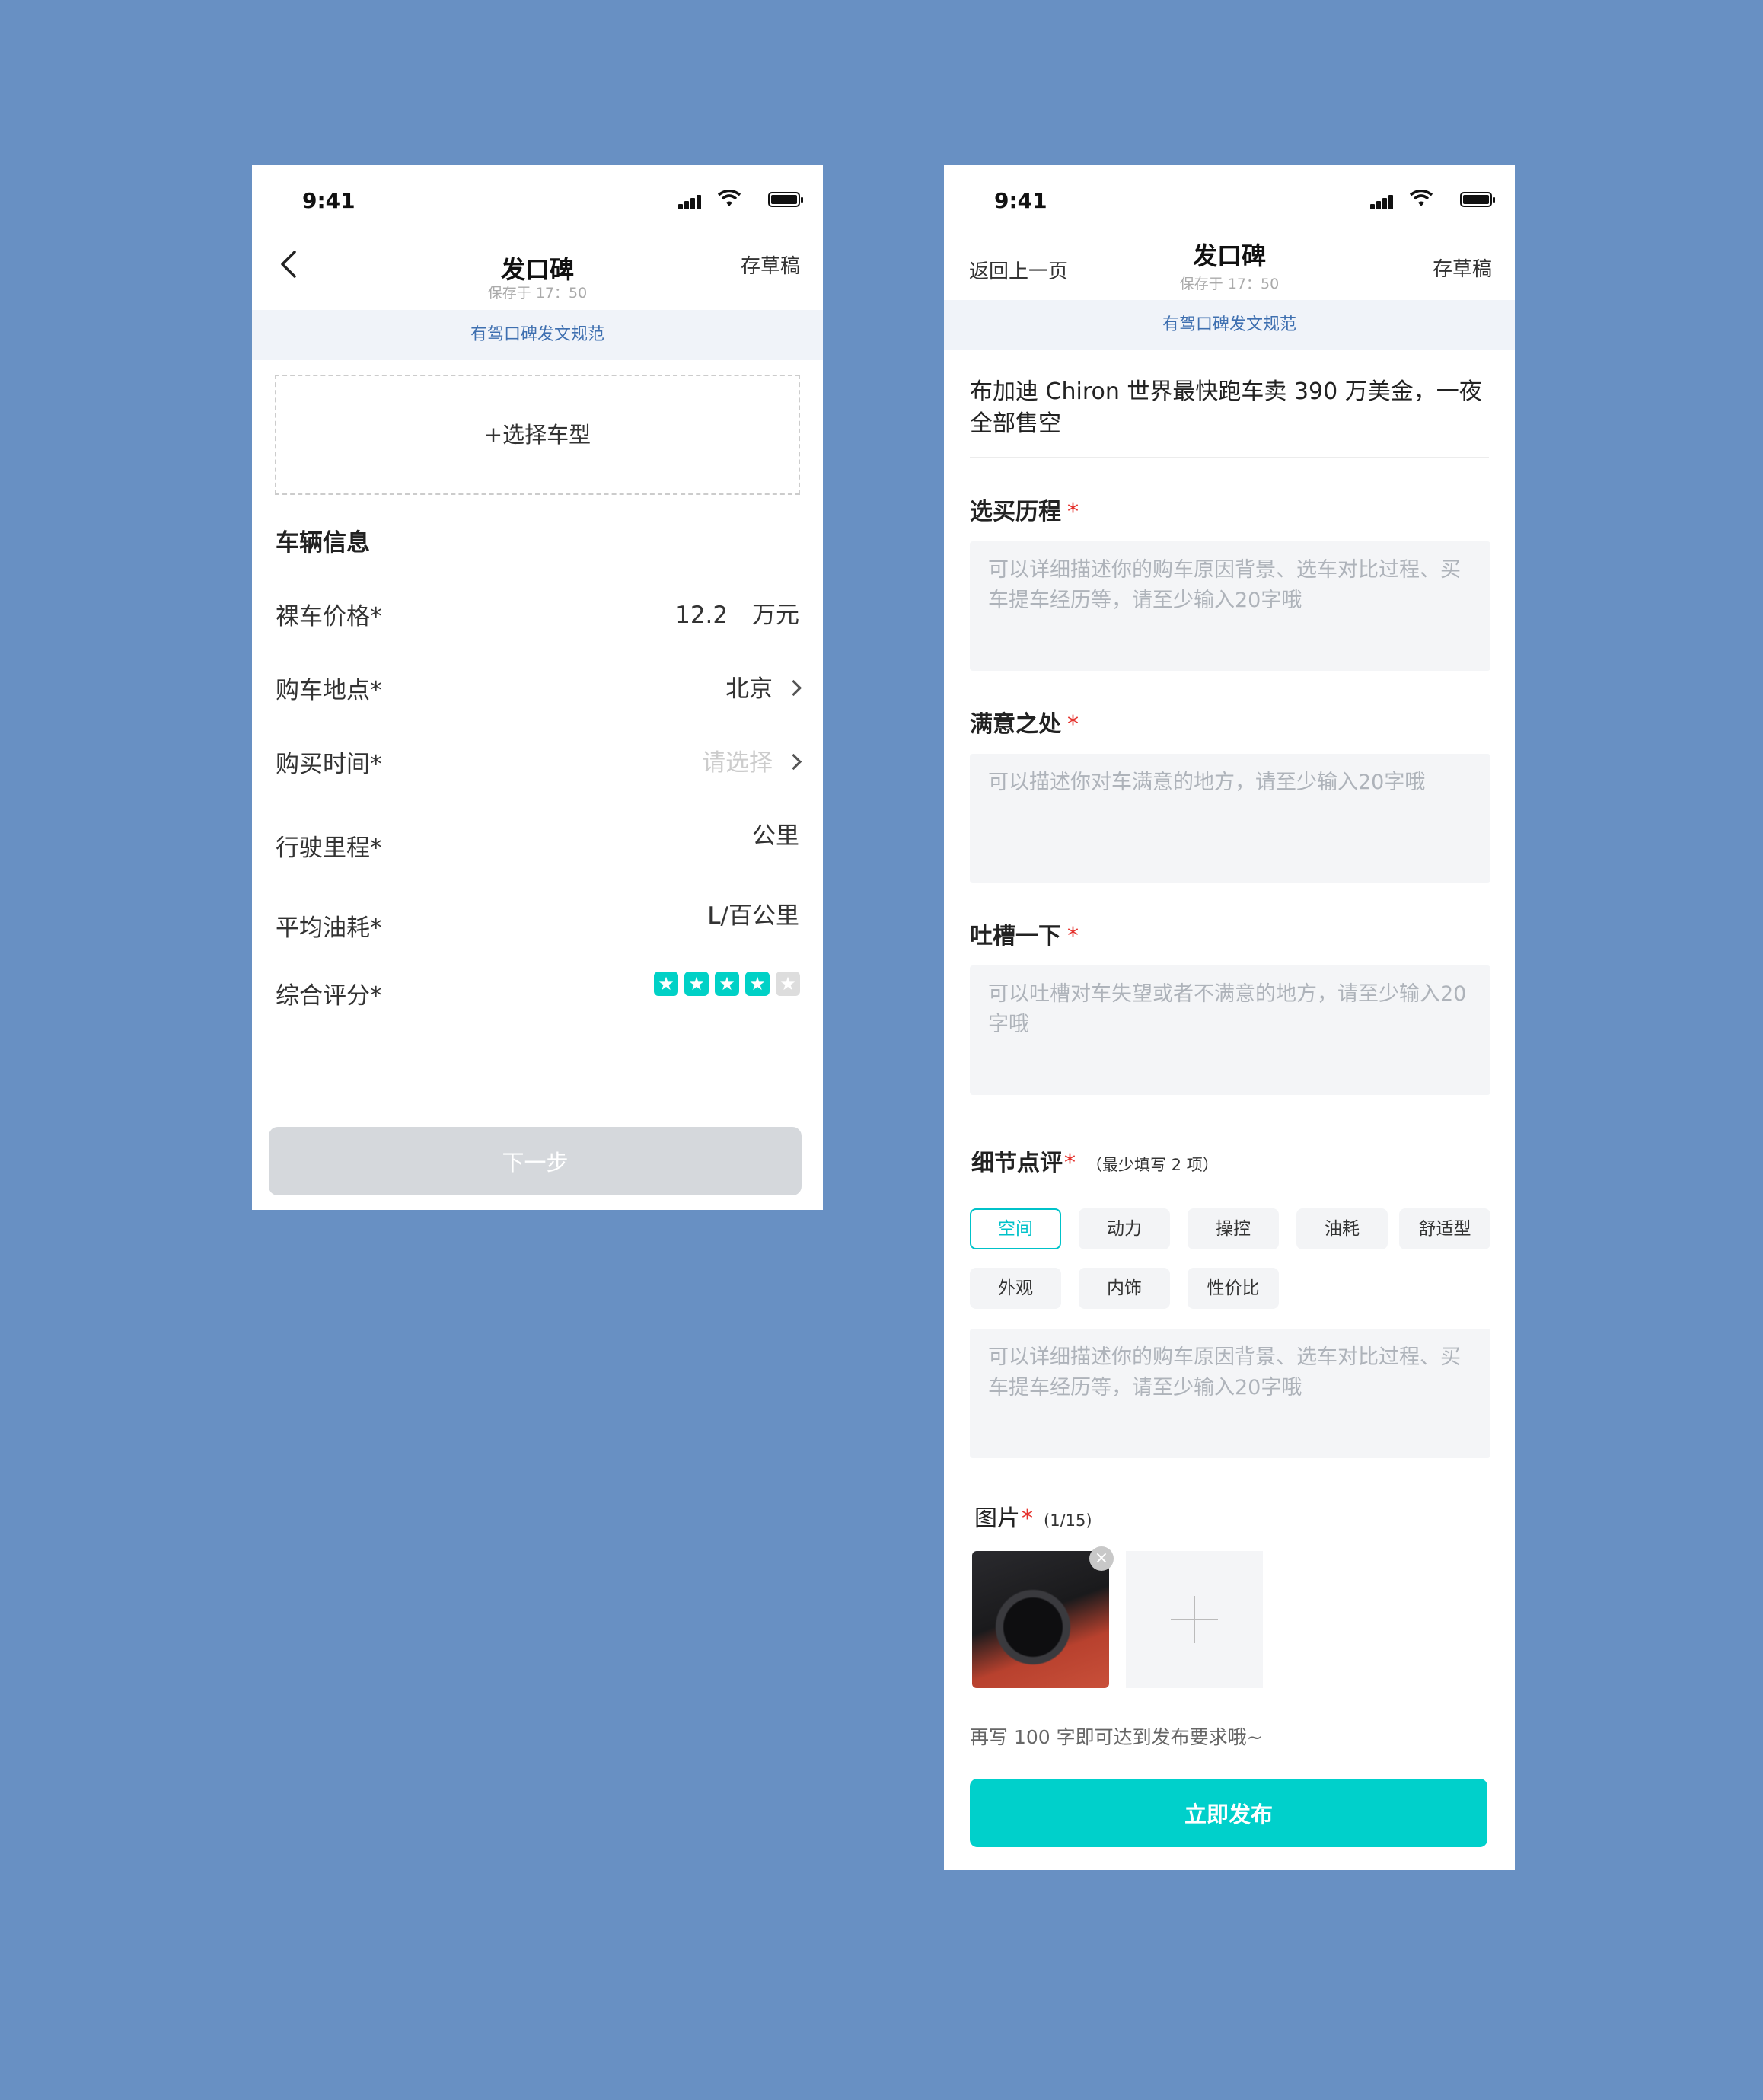 The width and height of the screenshot is (1763, 2100). What do you see at coordinates (737, 763) in the screenshot?
I see `purchase-time-placeholder: 请选择` at bounding box center [737, 763].